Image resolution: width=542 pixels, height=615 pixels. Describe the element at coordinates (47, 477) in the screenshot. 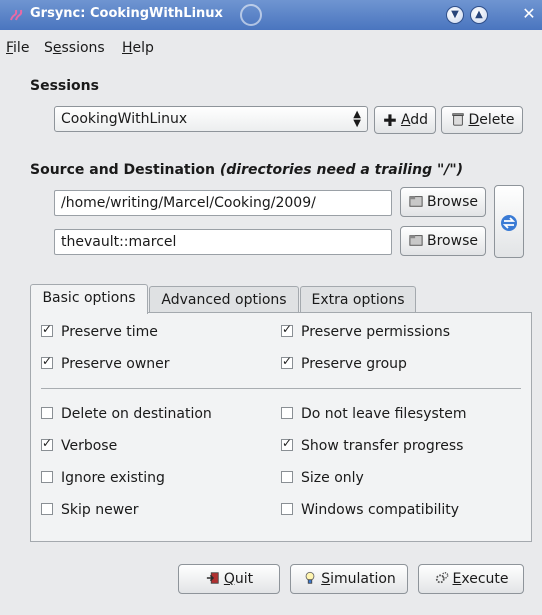

I see `ignore-existing-checkbox` at that location.